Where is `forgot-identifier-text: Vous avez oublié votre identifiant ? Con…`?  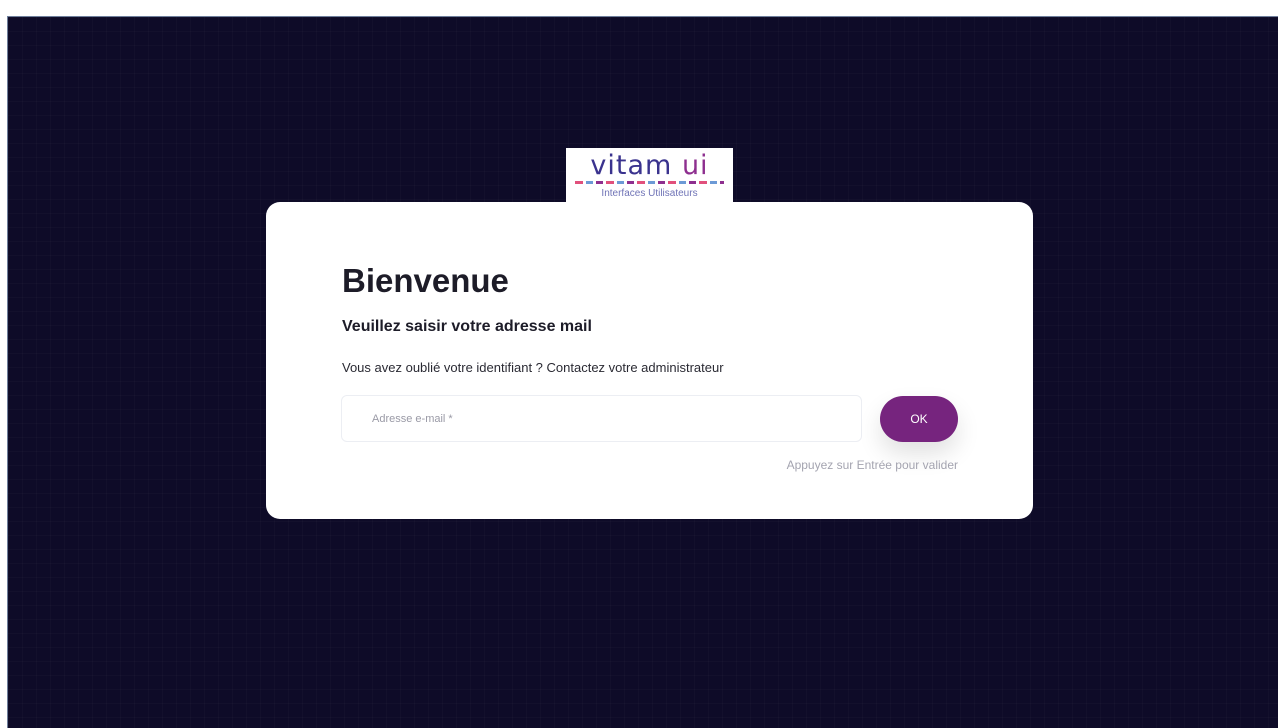
forgot-identifier-text: Vous avez oublié votre identifiant ? Con… is located at coordinates (533, 367).